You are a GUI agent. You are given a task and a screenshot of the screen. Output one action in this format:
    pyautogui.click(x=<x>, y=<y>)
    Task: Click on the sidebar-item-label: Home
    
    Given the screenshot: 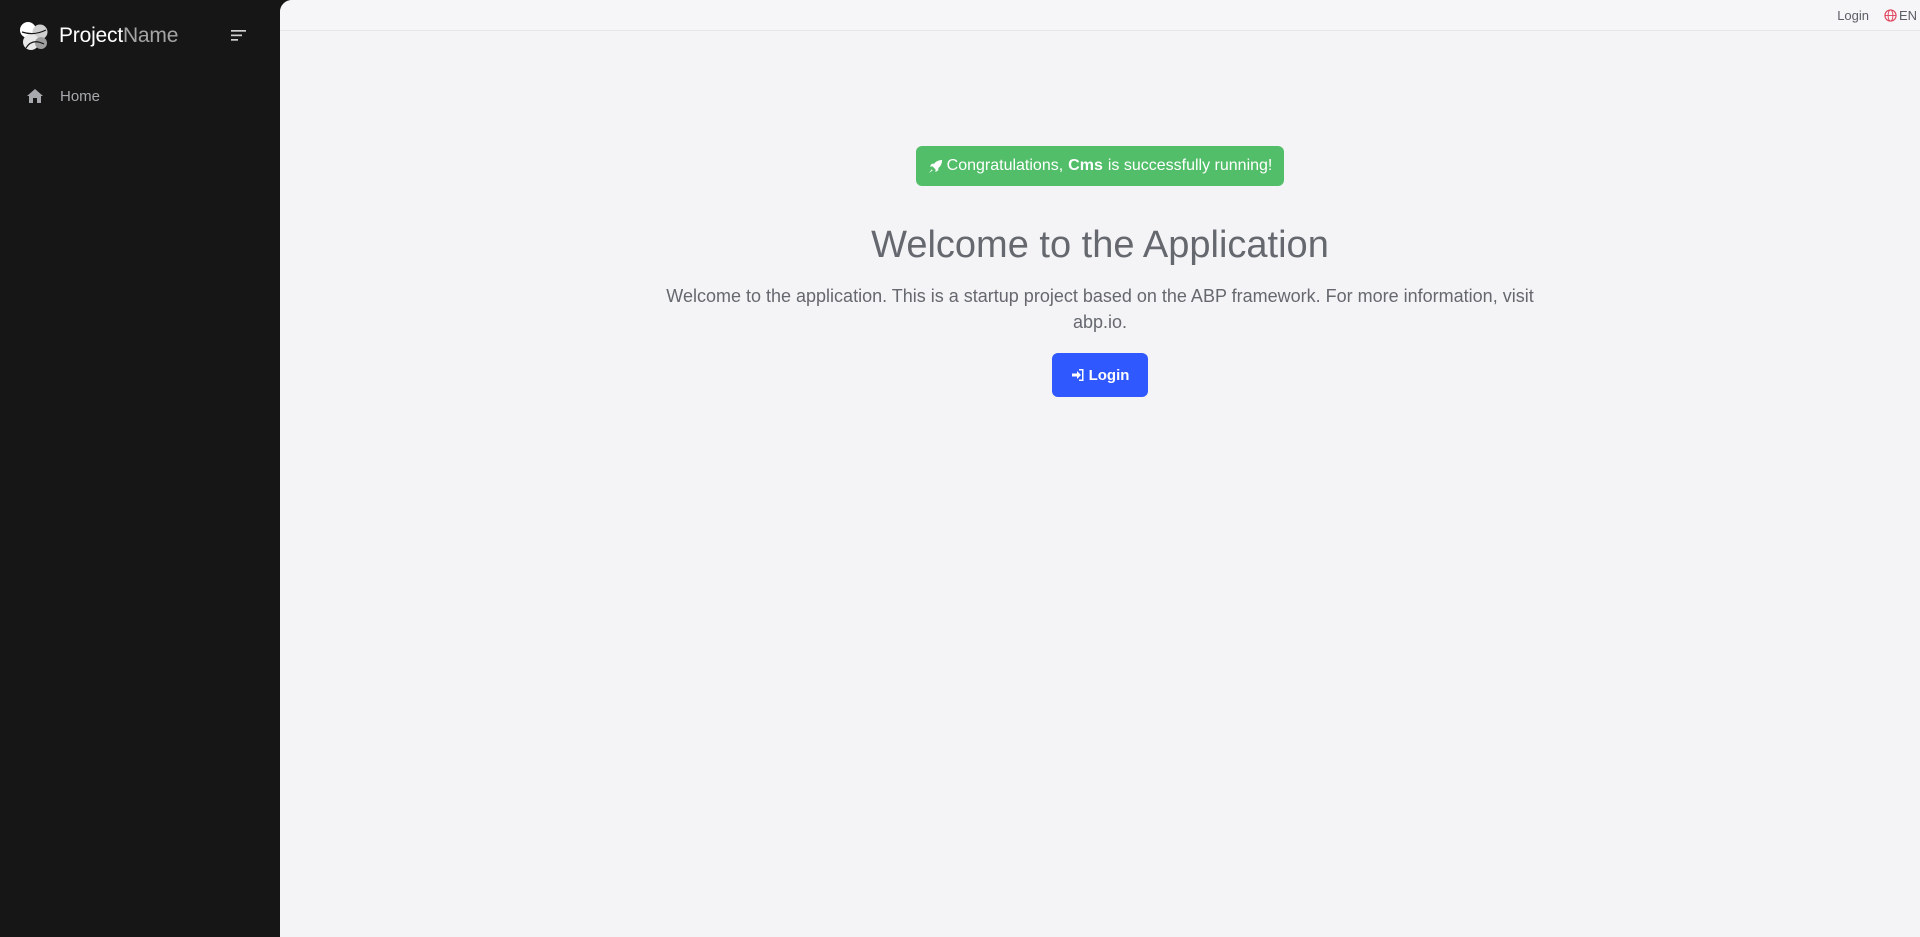 What is the action you would take?
    pyautogui.click(x=80, y=96)
    